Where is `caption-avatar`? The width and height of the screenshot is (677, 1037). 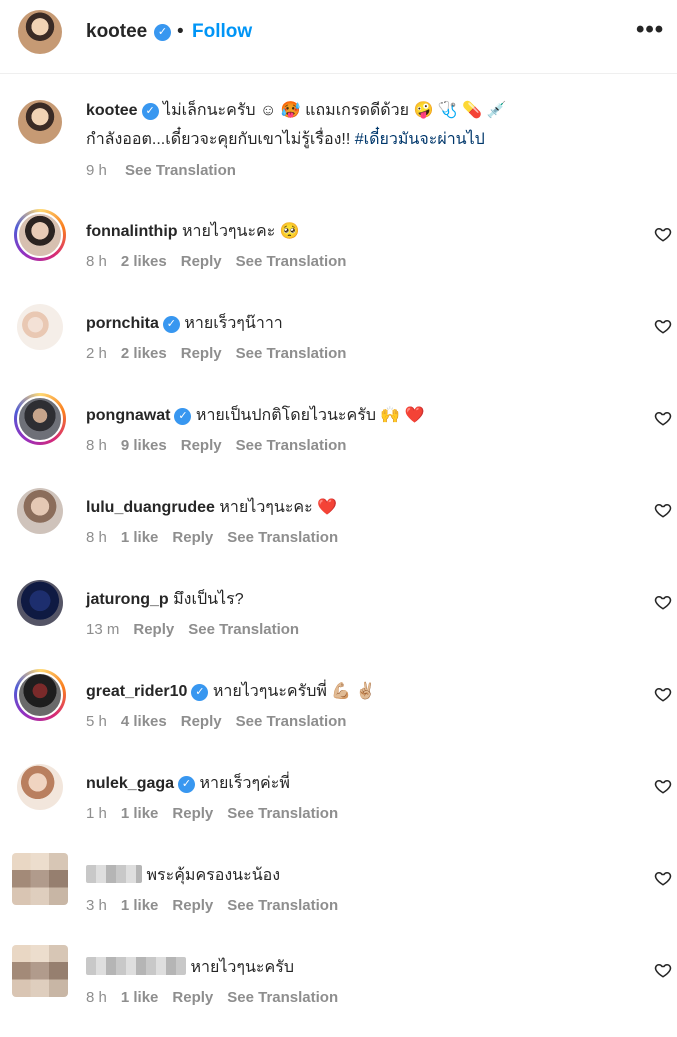 caption-avatar is located at coordinates (40, 122).